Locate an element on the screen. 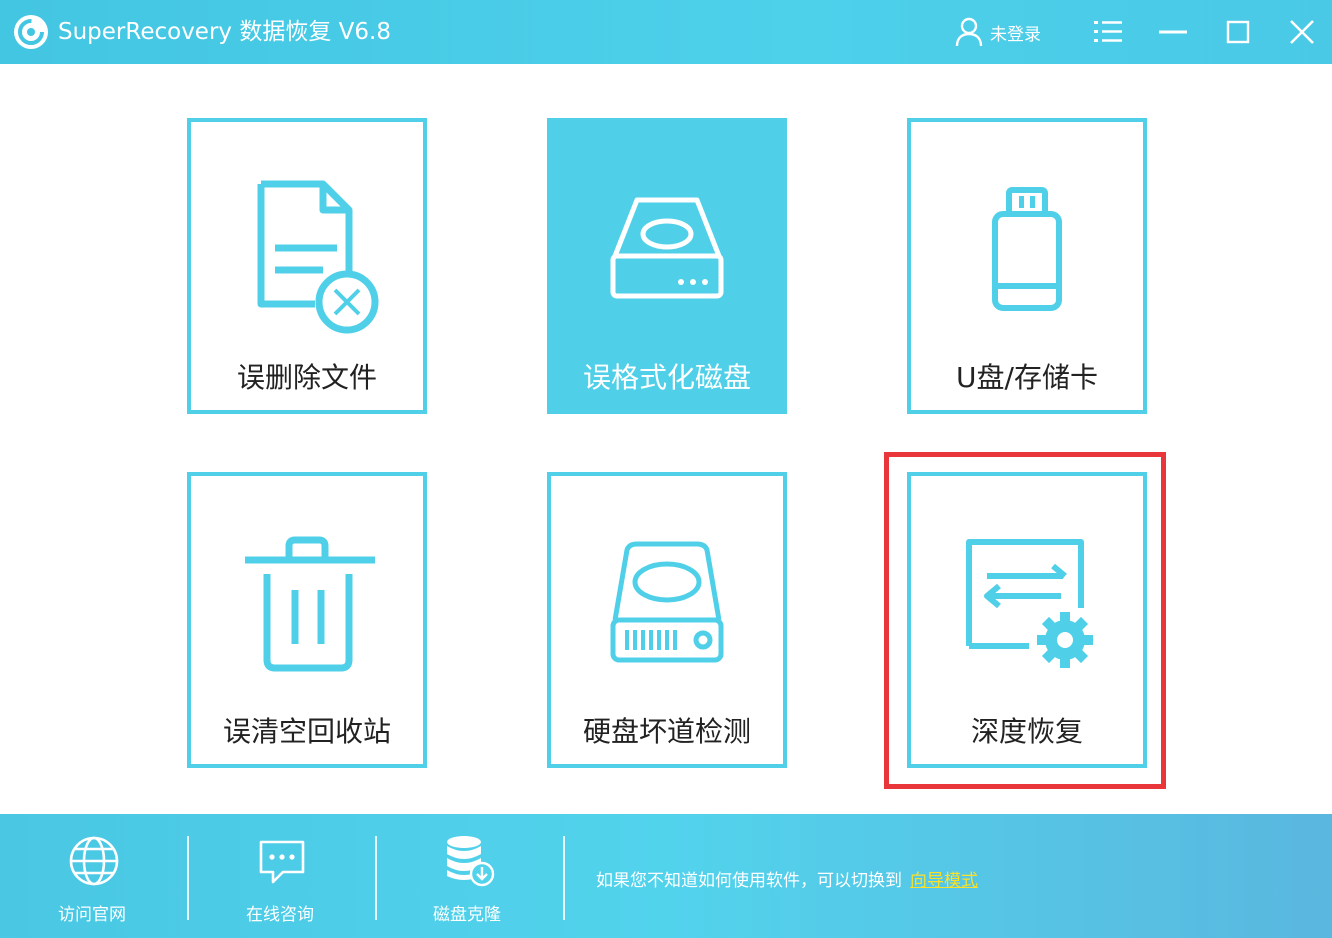 This screenshot has height=938, width=1332. tile-label: 深度恢复 is located at coordinates (1026, 731).